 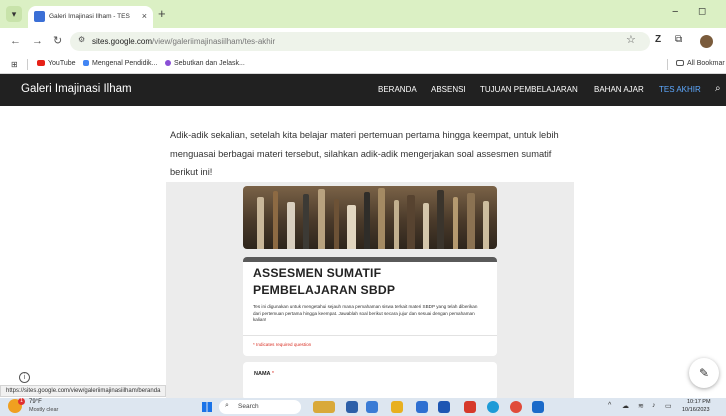 I want to click on globe-icon, so click(x=168, y=63).